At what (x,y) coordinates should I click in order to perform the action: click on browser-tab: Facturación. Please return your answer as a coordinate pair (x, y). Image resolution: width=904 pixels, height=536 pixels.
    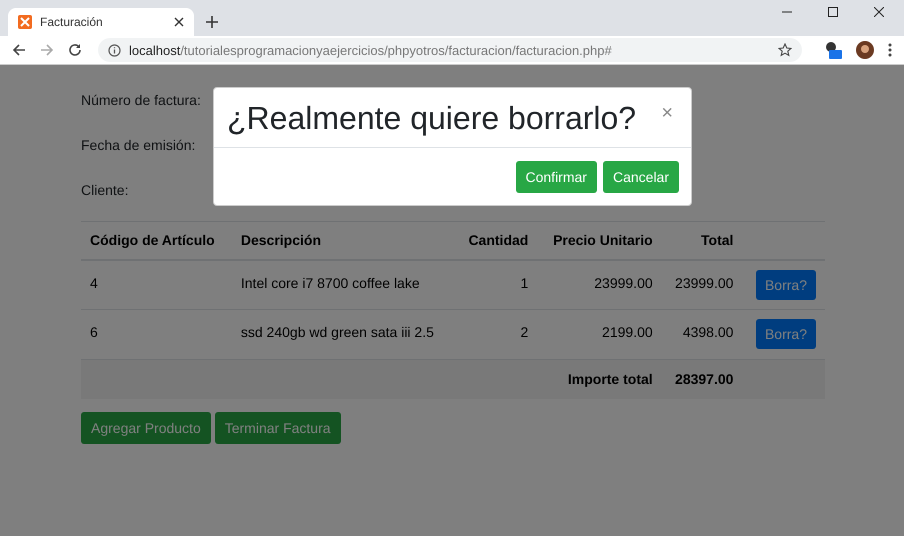
    Looking at the image, I should click on (101, 22).